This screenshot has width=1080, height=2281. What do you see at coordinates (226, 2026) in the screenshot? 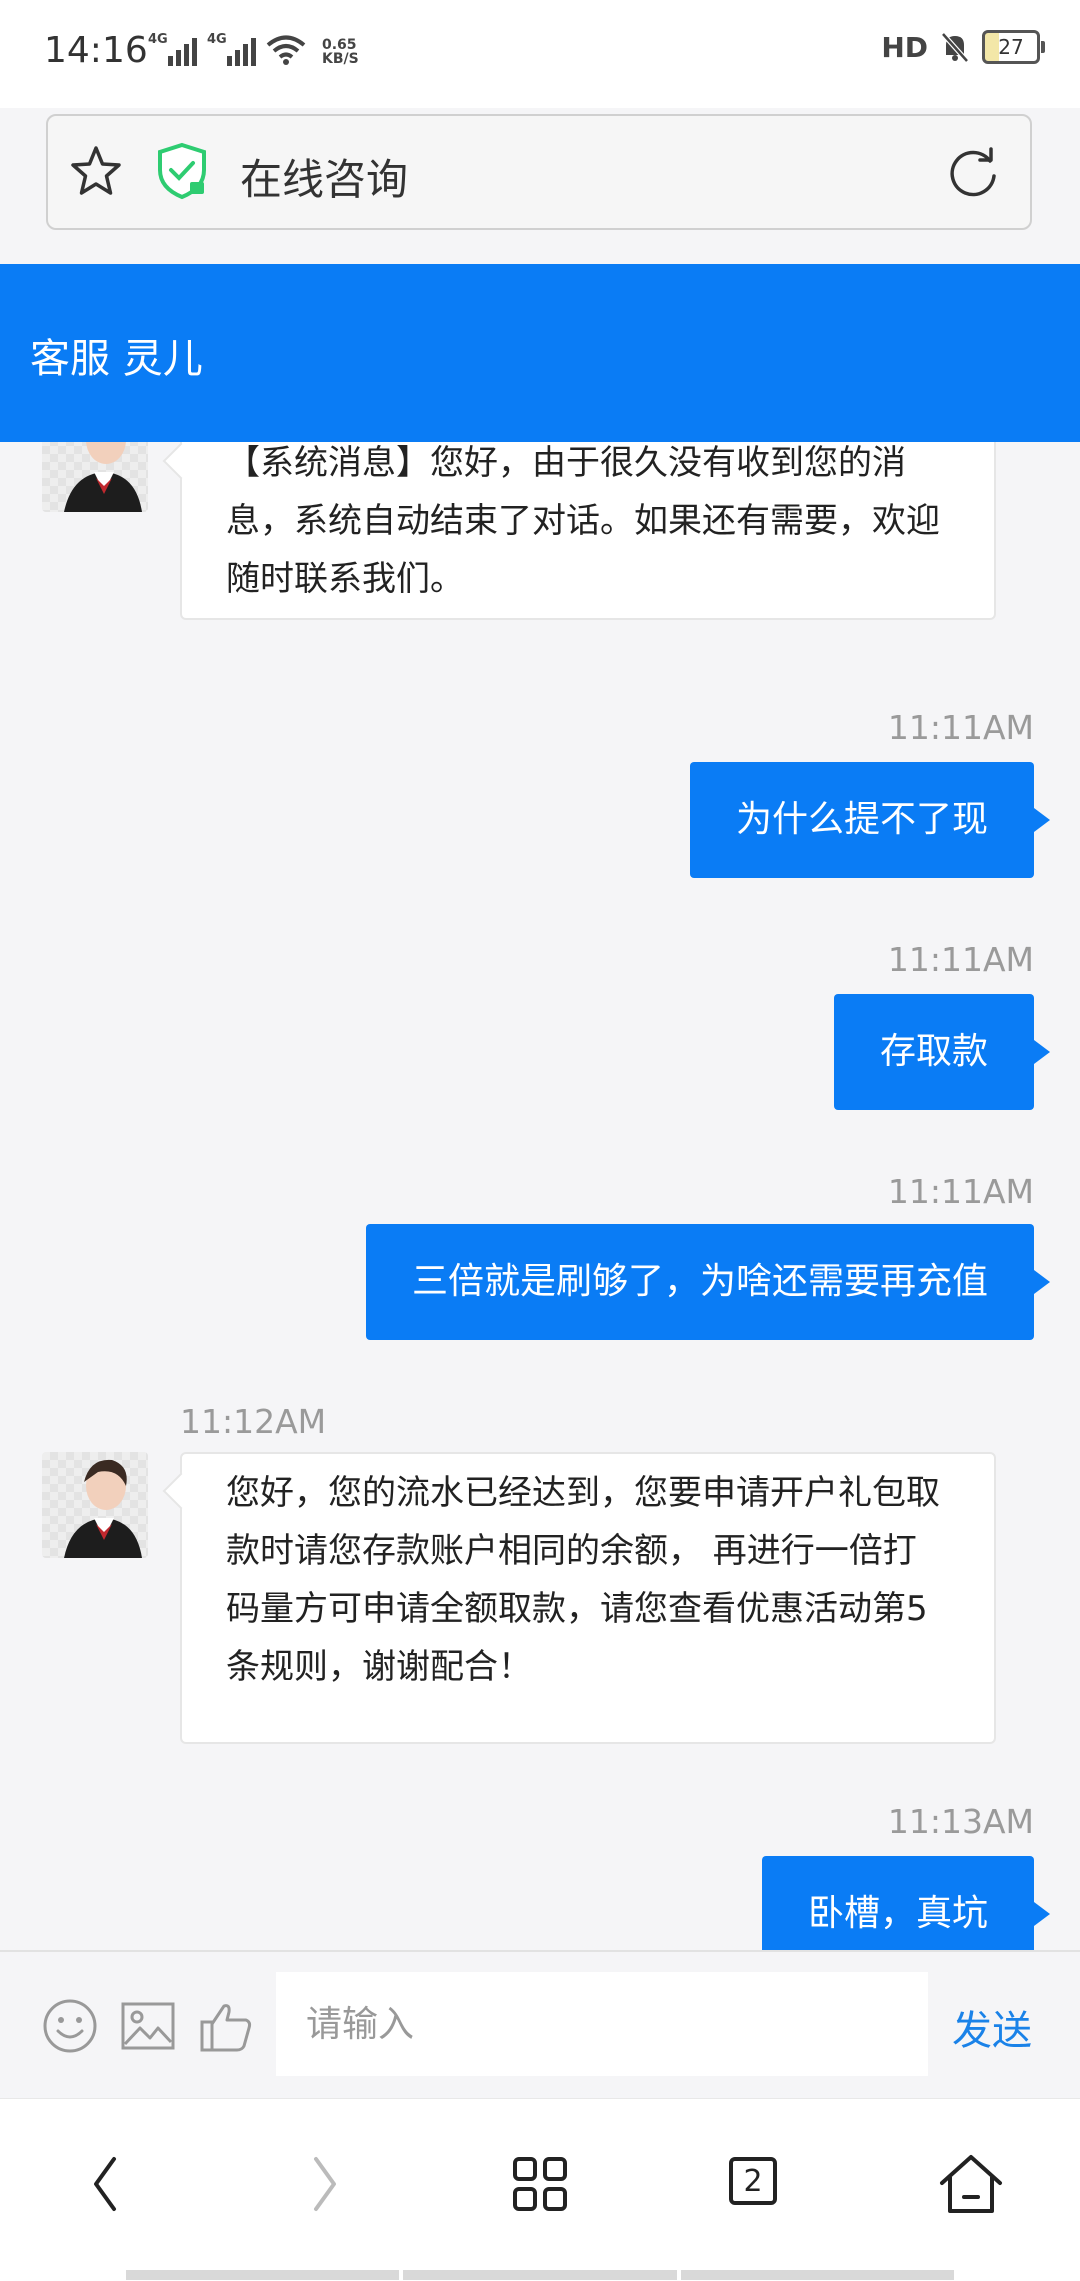
I see `thumbs-up-icon` at bounding box center [226, 2026].